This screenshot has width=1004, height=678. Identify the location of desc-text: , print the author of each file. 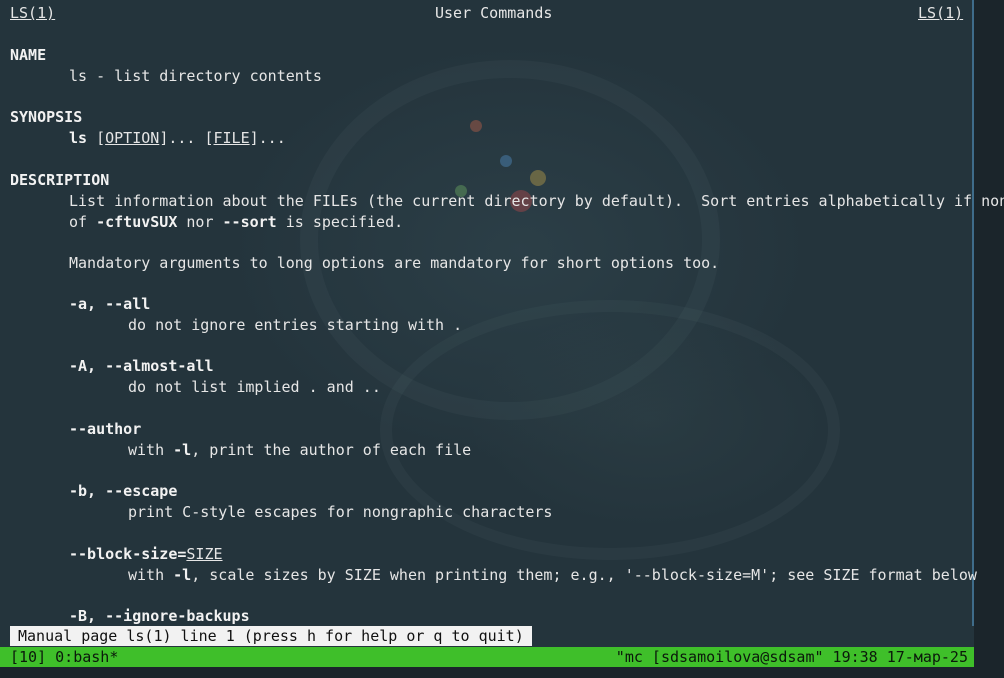
(331, 450).